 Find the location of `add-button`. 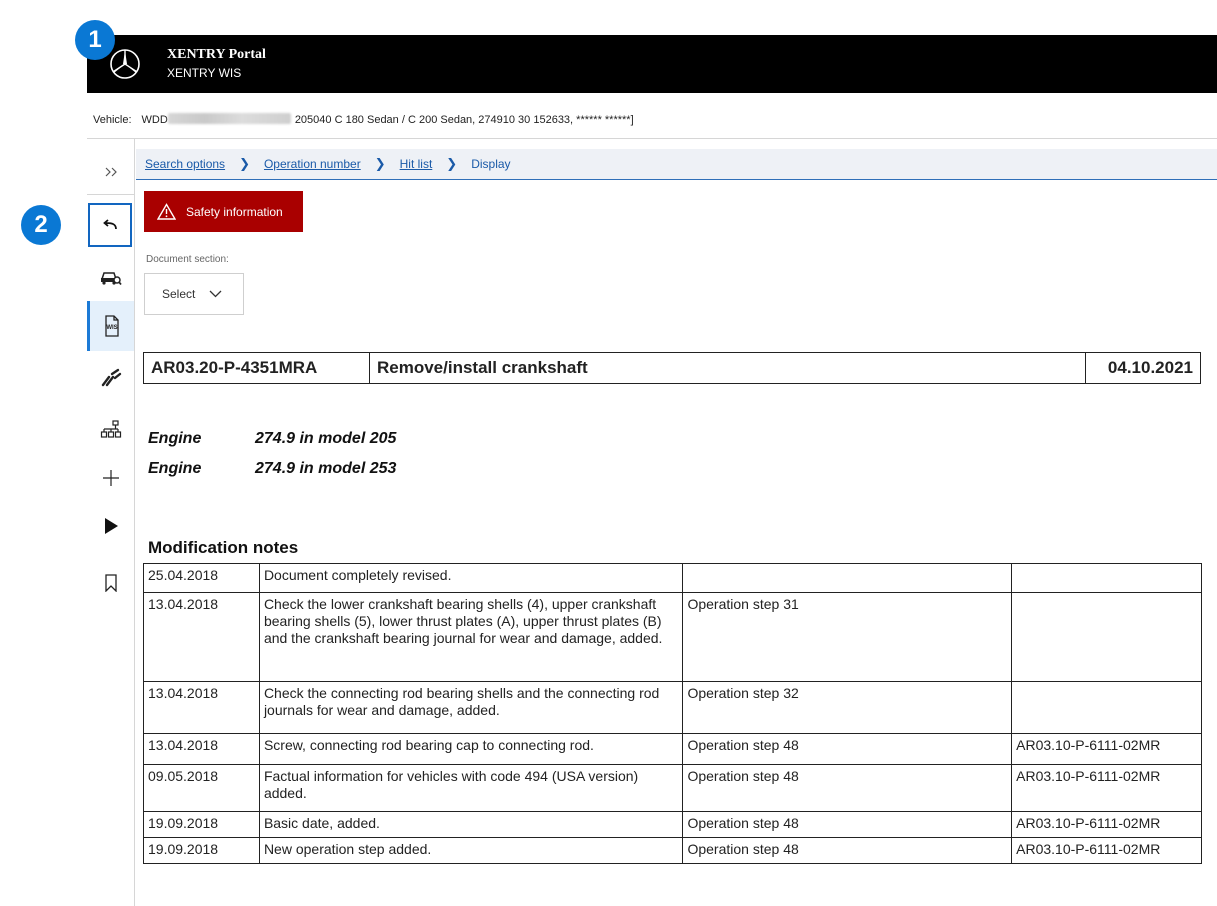

add-button is located at coordinates (110, 478).